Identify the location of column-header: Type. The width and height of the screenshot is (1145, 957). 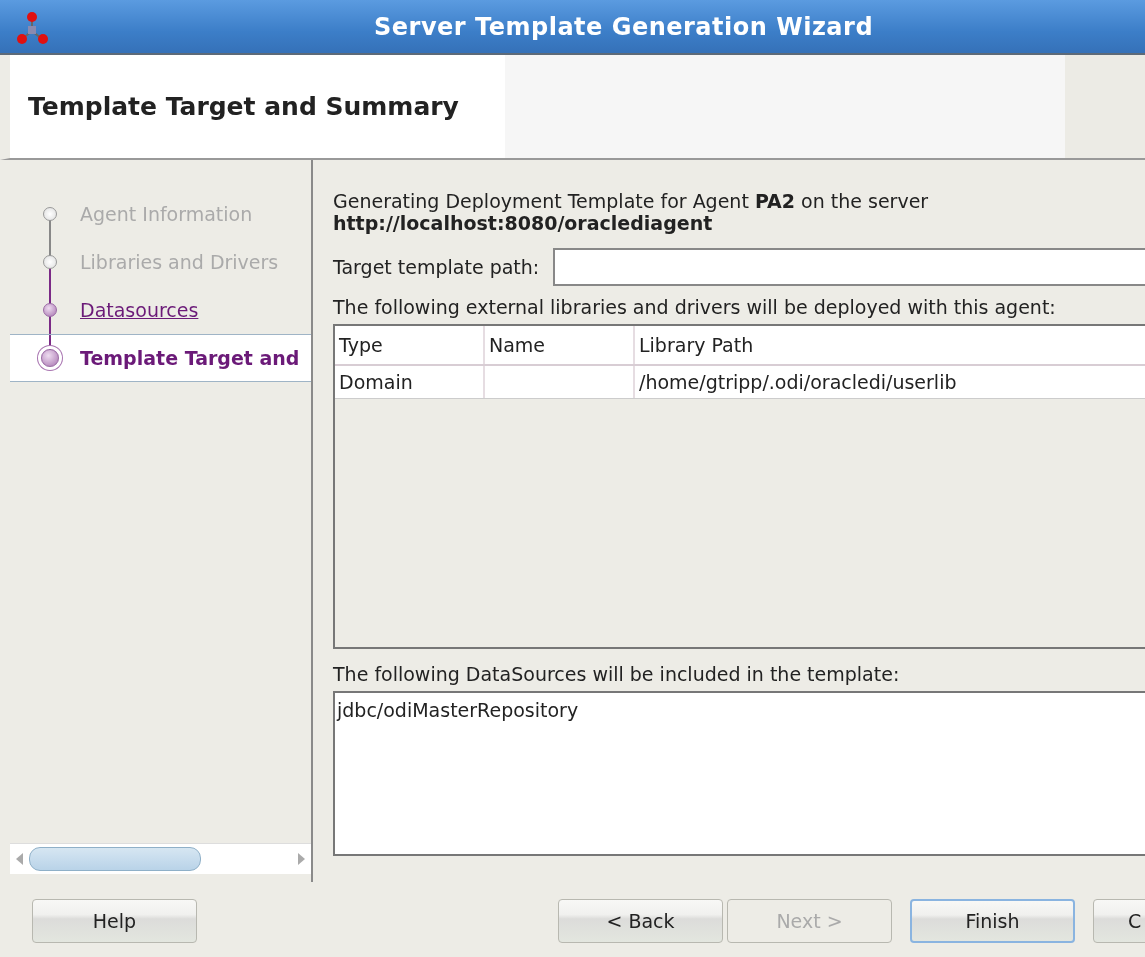
(410, 345).